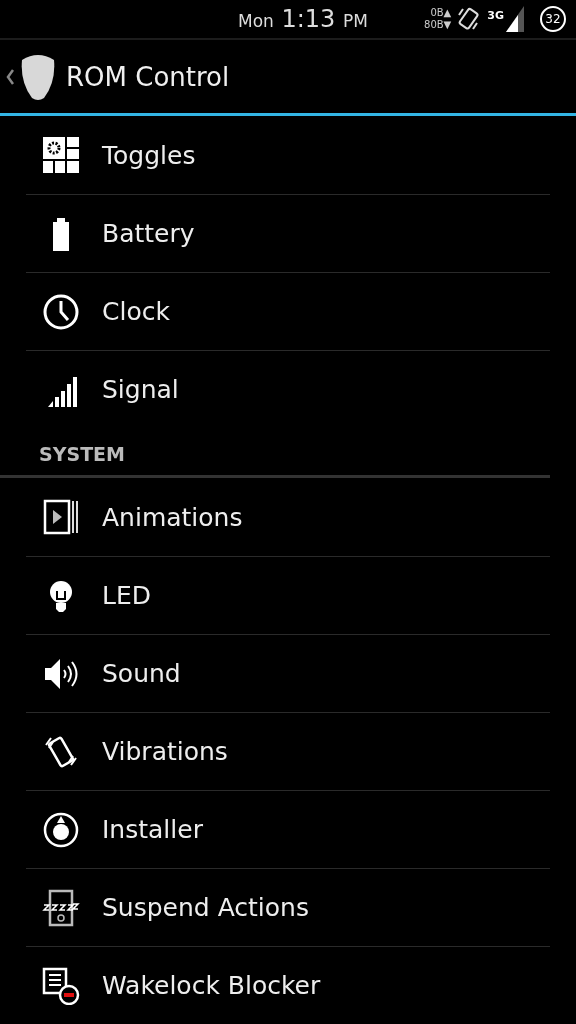 The width and height of the screenshot is (576, 1024). What do you see at coordinates (205, 907) in the screenshot?
I see `item-label: Suspend Actions` at bounding box center [205, 907].